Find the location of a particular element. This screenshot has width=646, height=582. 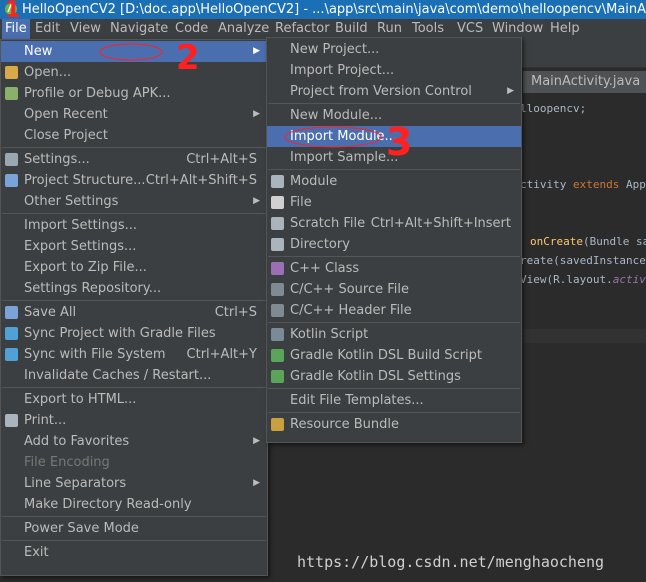

menu-analyze: Analyze is located at coordinates (243, 29).